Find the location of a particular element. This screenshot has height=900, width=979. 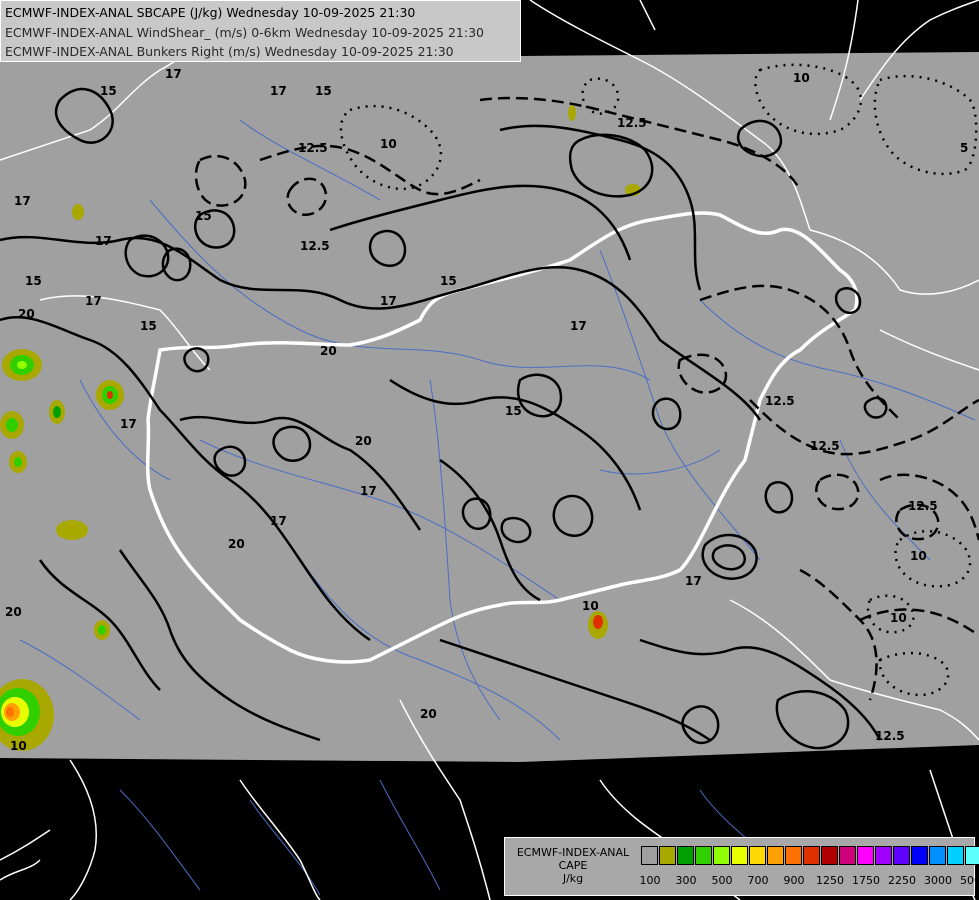

legend-tick-label: 900 is located at coordinates (794, 880).